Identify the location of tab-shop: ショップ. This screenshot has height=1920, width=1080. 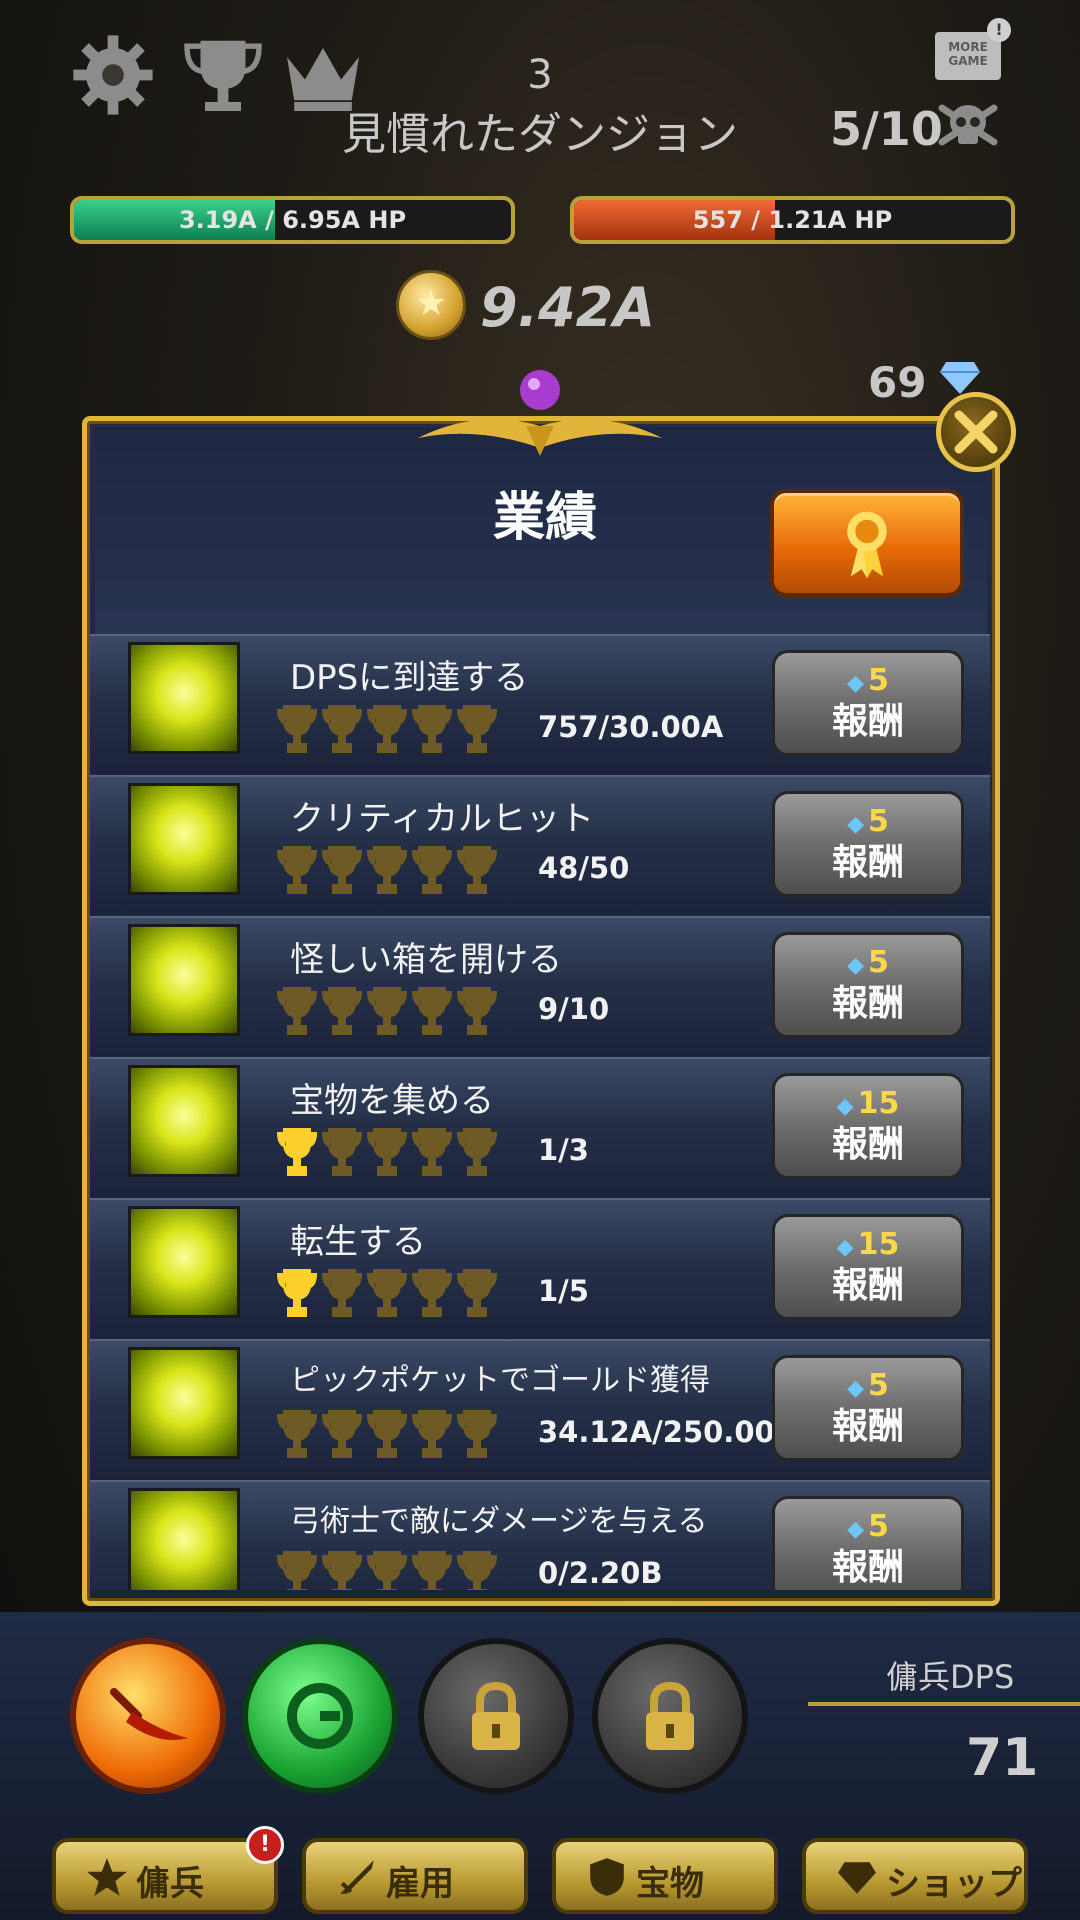
(915, 1876).